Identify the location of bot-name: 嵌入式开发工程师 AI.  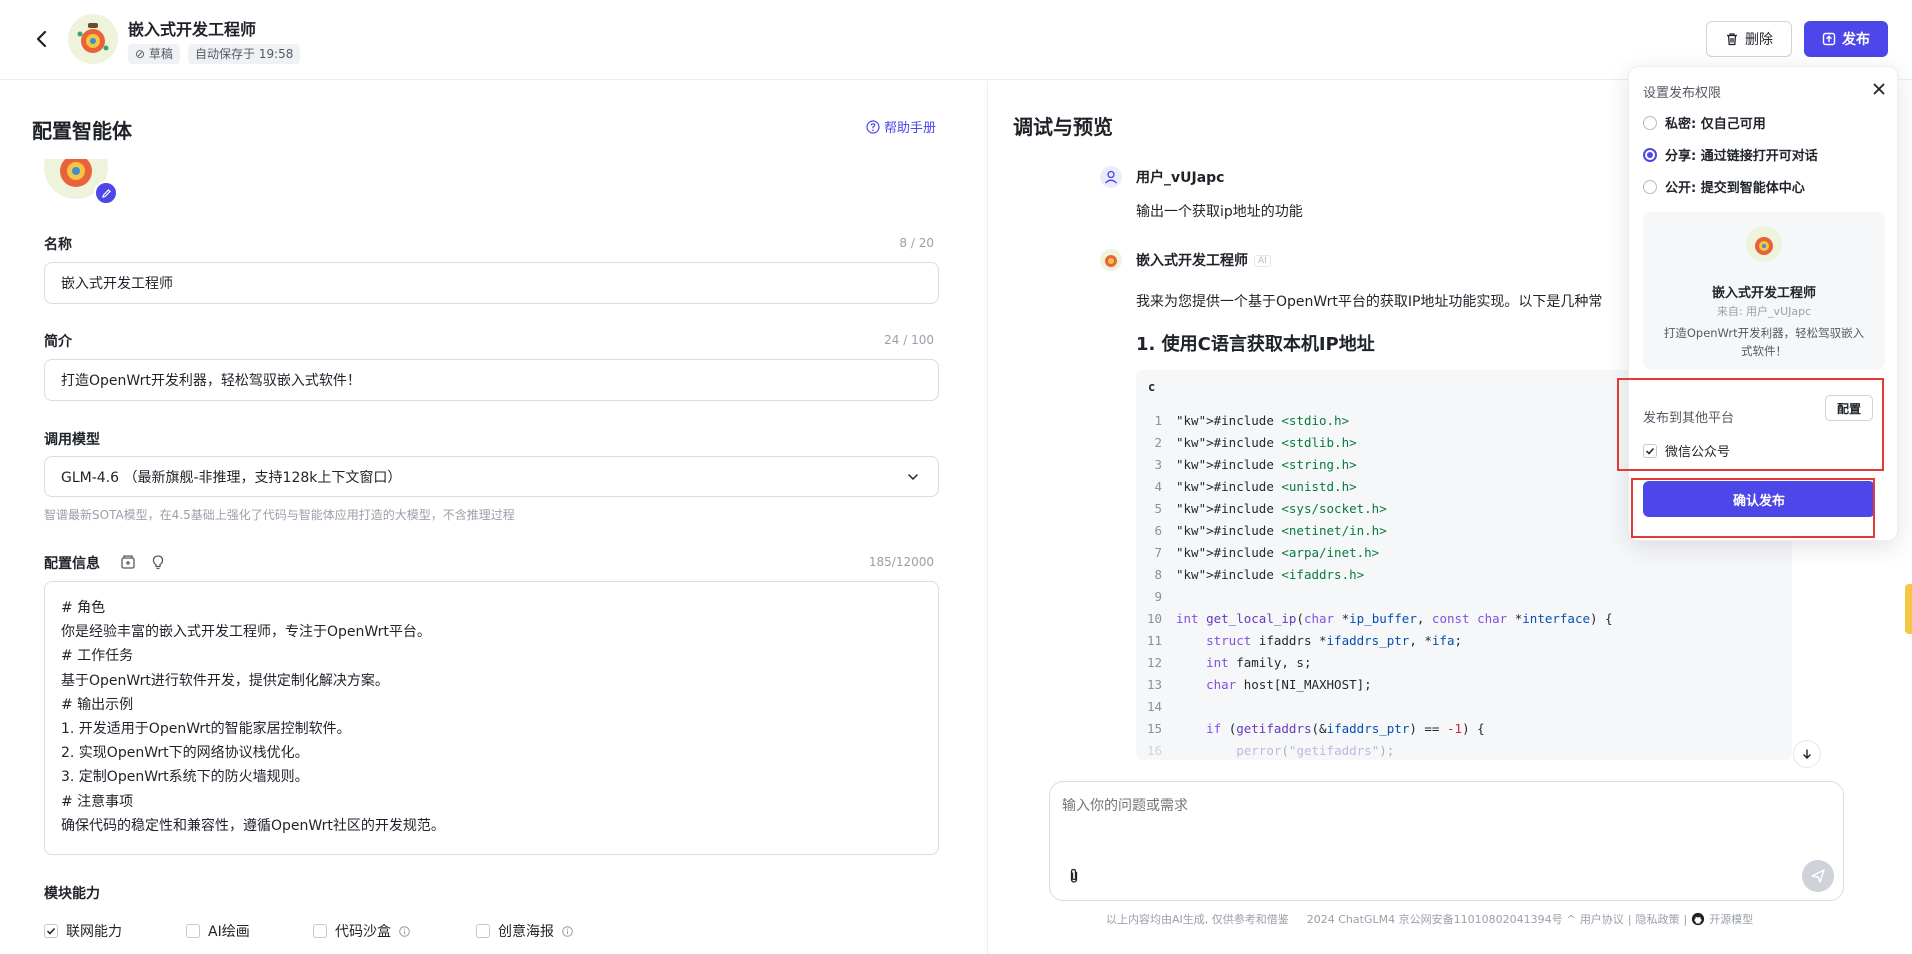
(1203, 260).